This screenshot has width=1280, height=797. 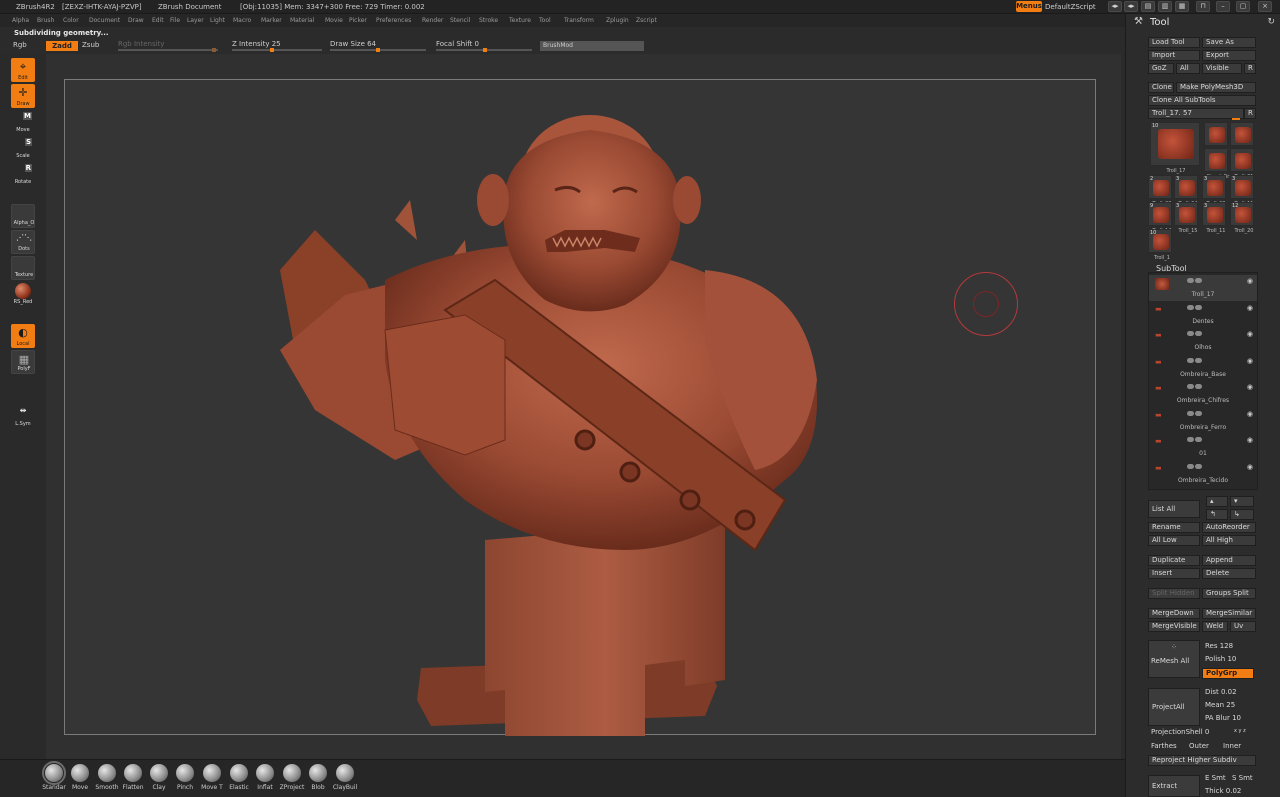 What do you see at coordinates (1174, 593) in the screenshot?
I see `split-hidden-button: Split Hidden` at bounding box center [1174, 593].